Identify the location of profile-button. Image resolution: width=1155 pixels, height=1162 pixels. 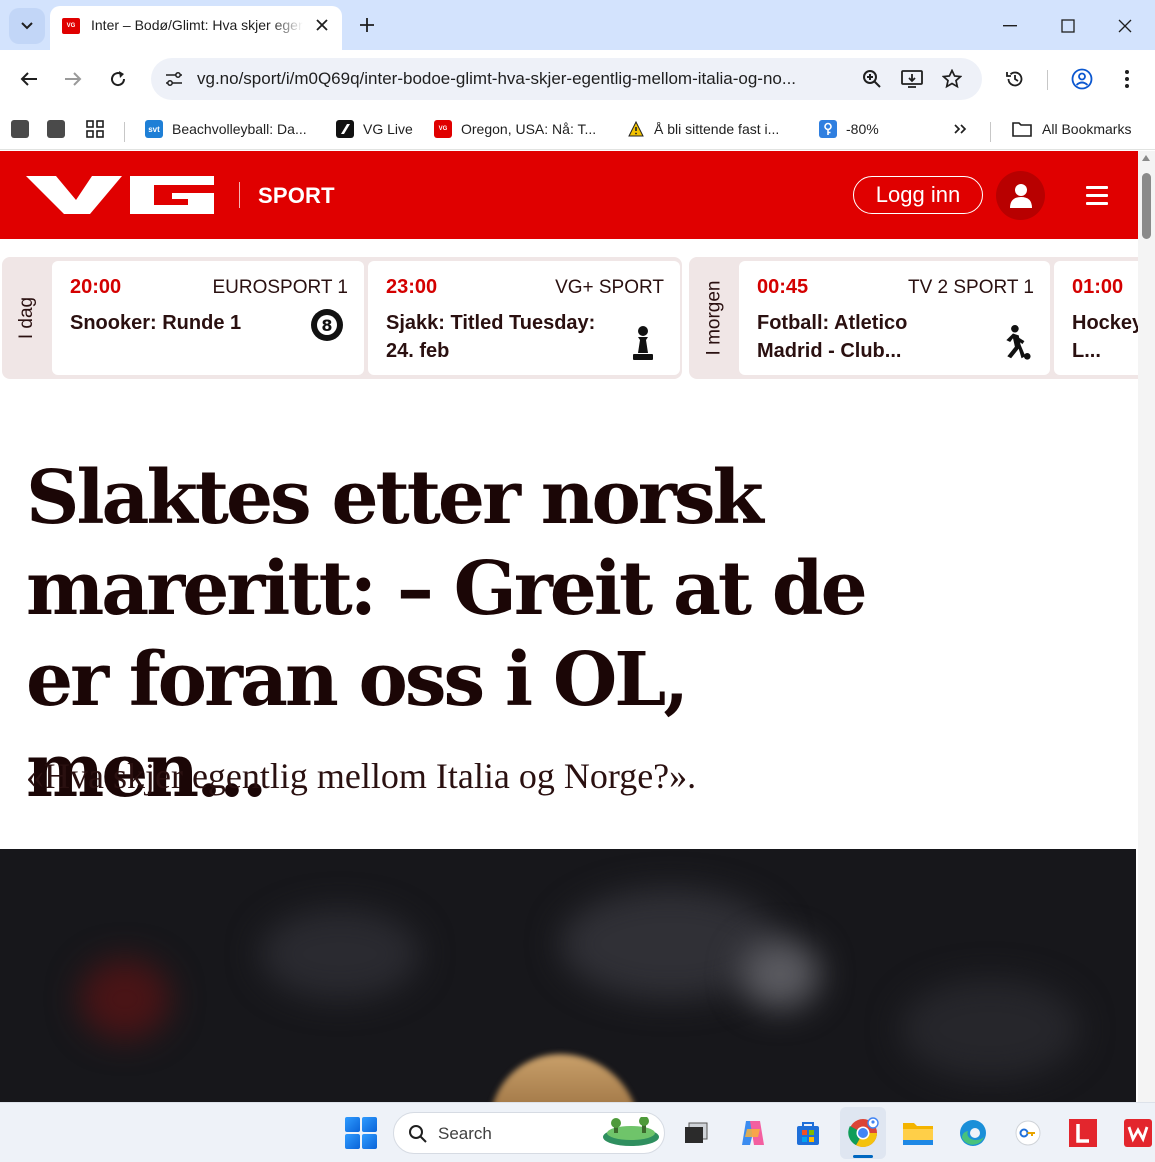
(1082, 79).